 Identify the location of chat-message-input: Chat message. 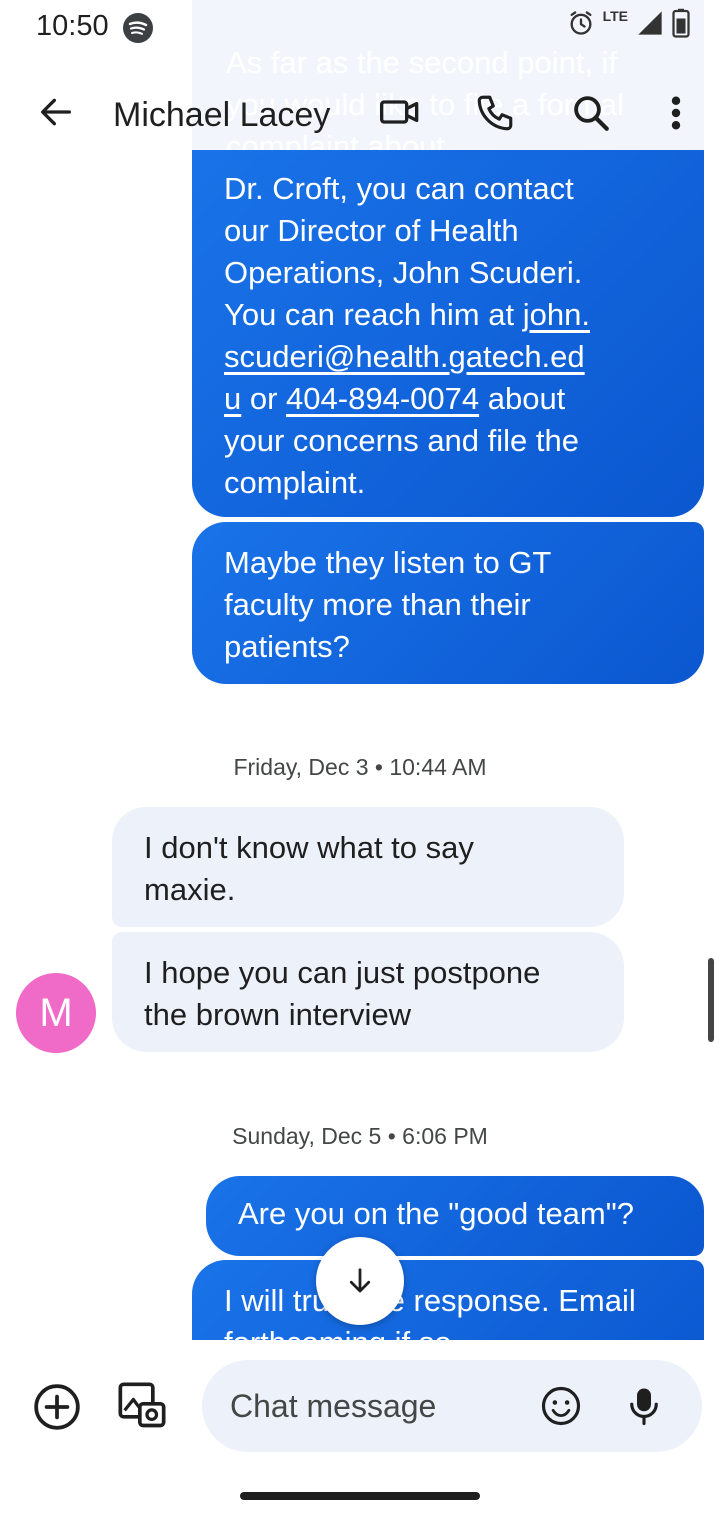
(452, 1406).